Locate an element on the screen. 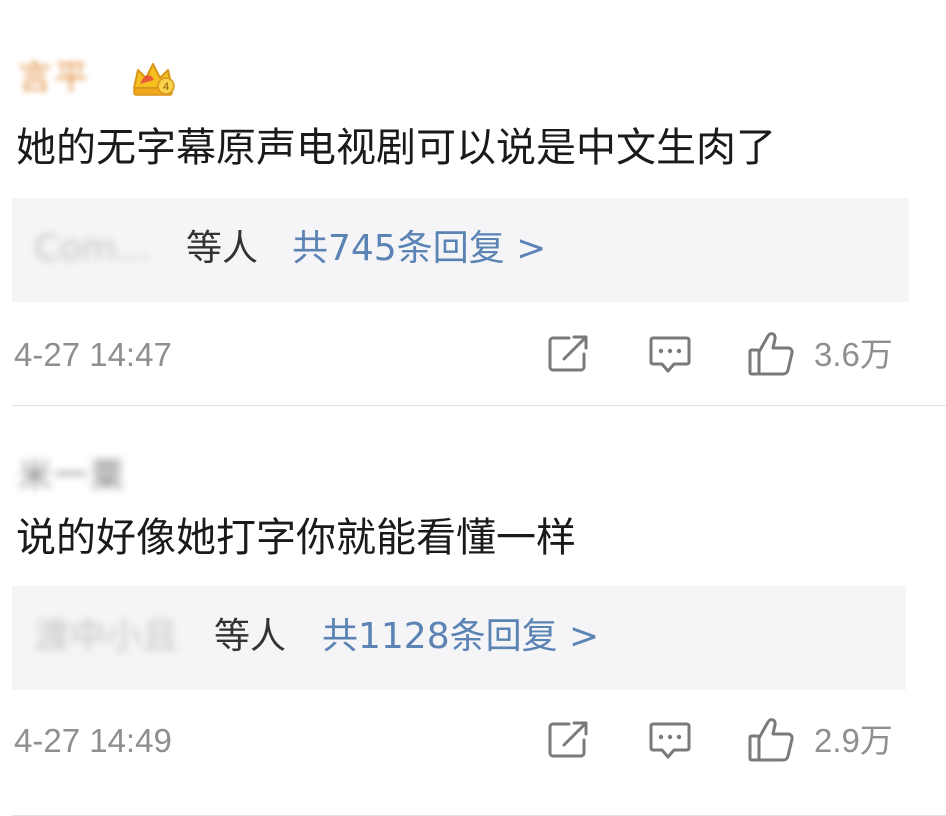 Image resolution: width=946 pixels, height=816 pixels. reply-preview: Com... 等人 共745条回复 > is located at coordinates (460, 250).